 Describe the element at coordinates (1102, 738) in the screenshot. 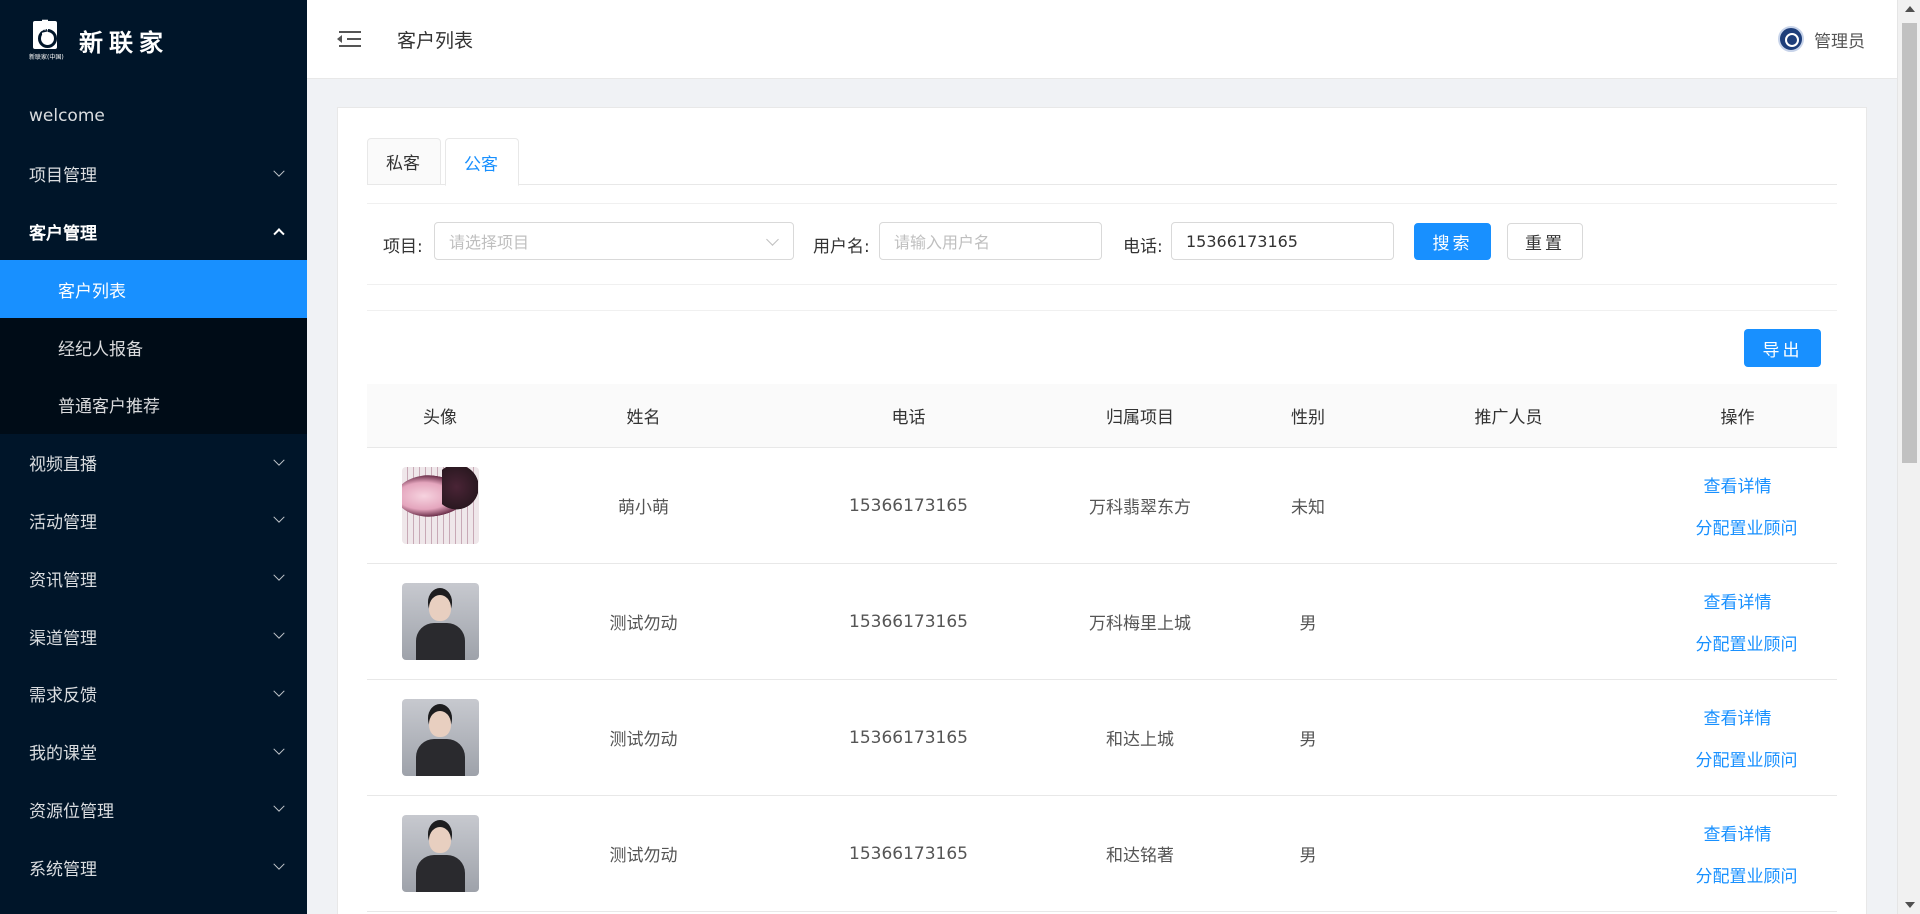

I see `table-row: 测试勿动 15366173165 和达上城 男 查看详情 分配置业顾问` at that location.